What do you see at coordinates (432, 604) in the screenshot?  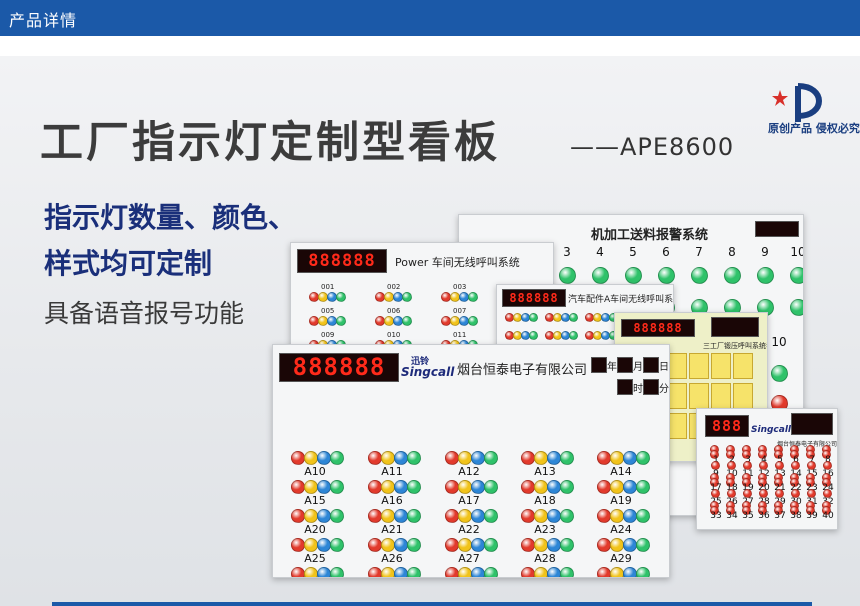 I see `bottom-divider` at bounding box center [432, 604].